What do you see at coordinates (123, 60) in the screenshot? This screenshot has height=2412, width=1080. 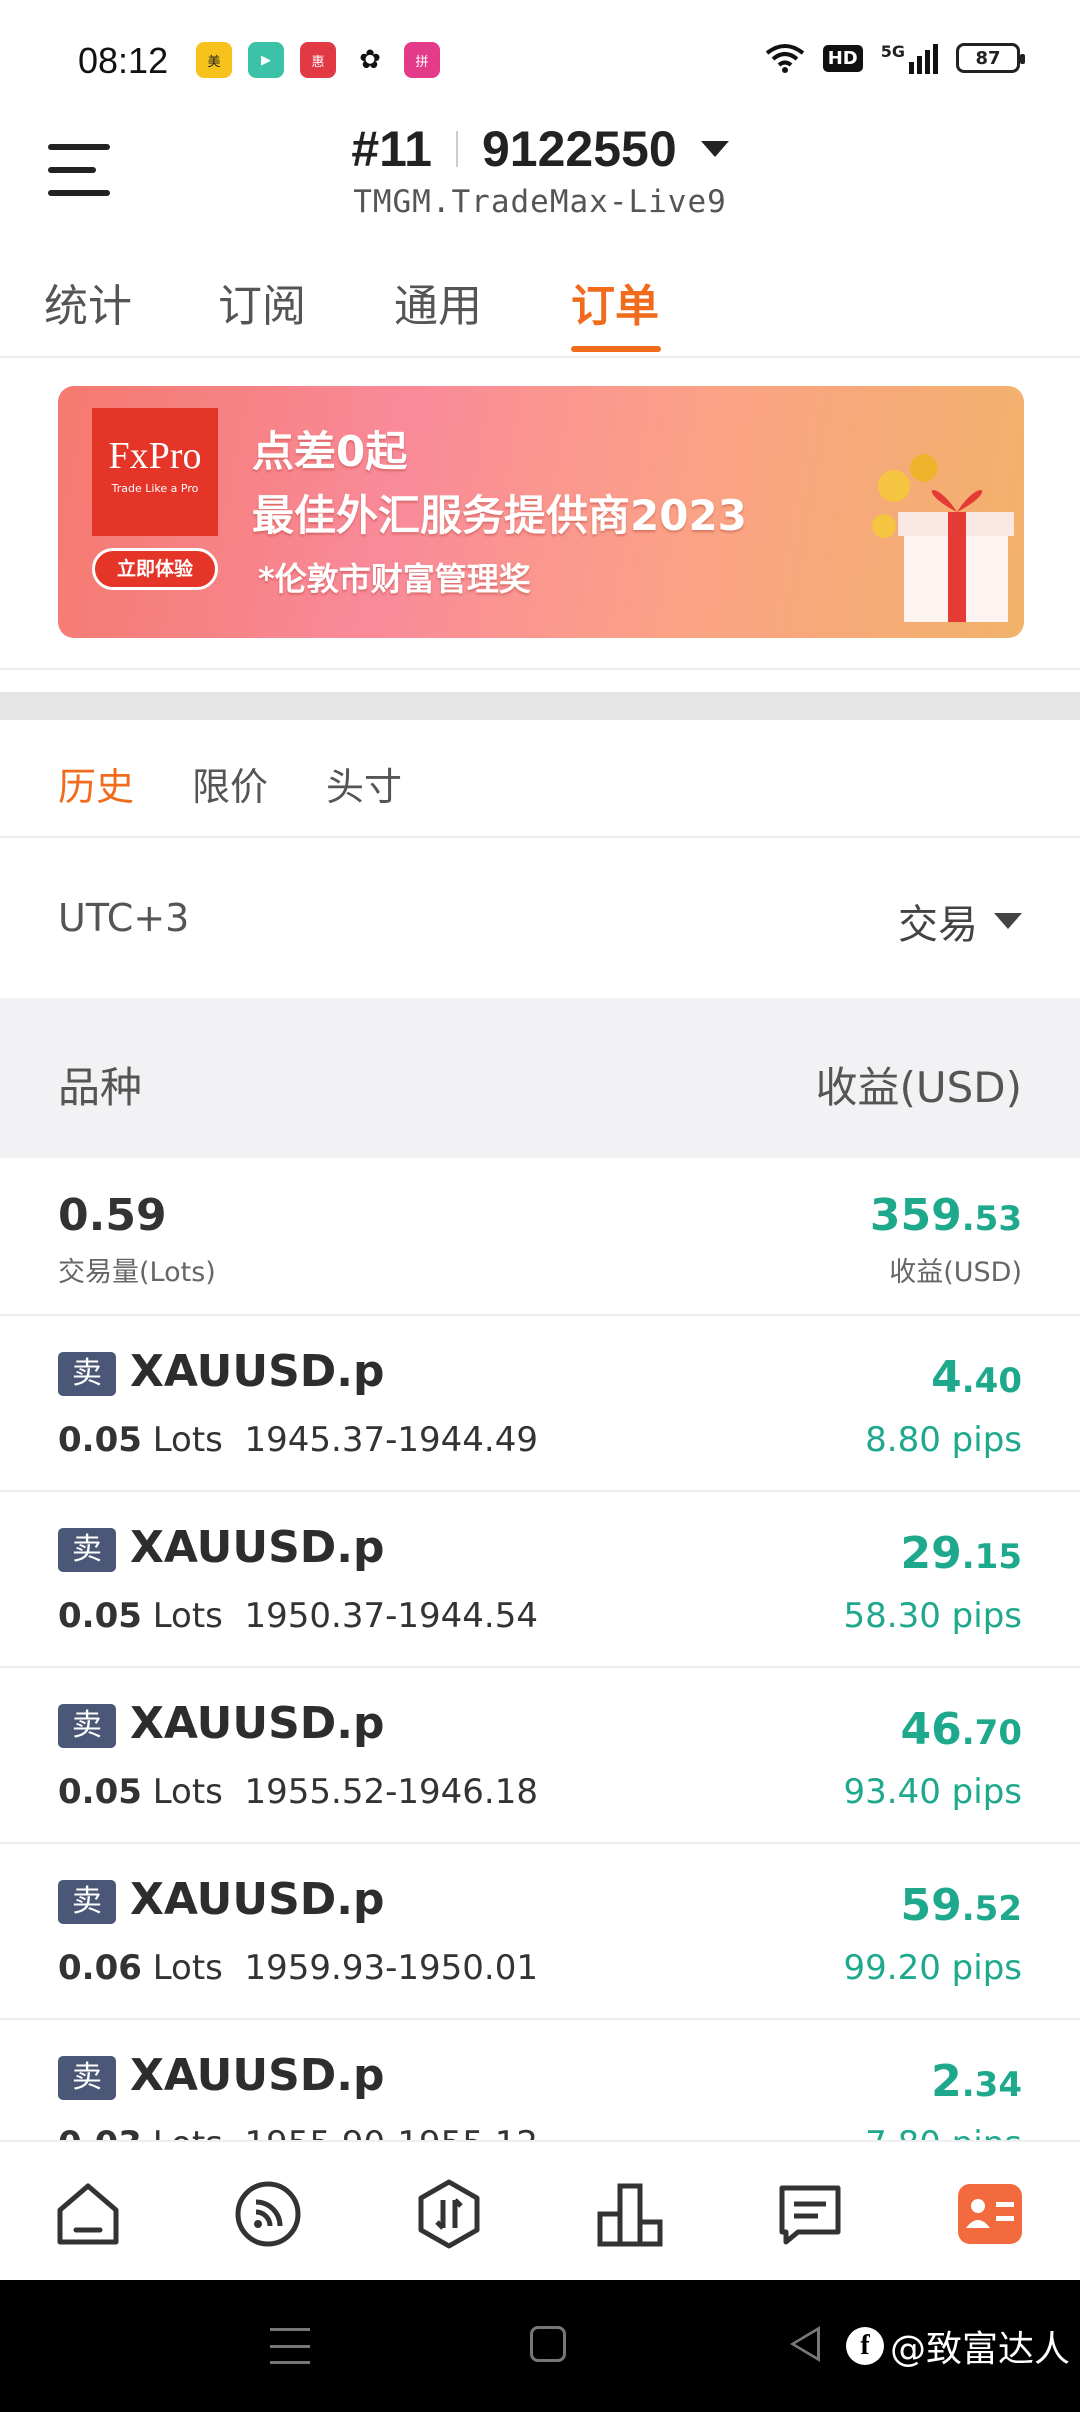 I see `status-time: 08:12` at bounding box center [123, 60].